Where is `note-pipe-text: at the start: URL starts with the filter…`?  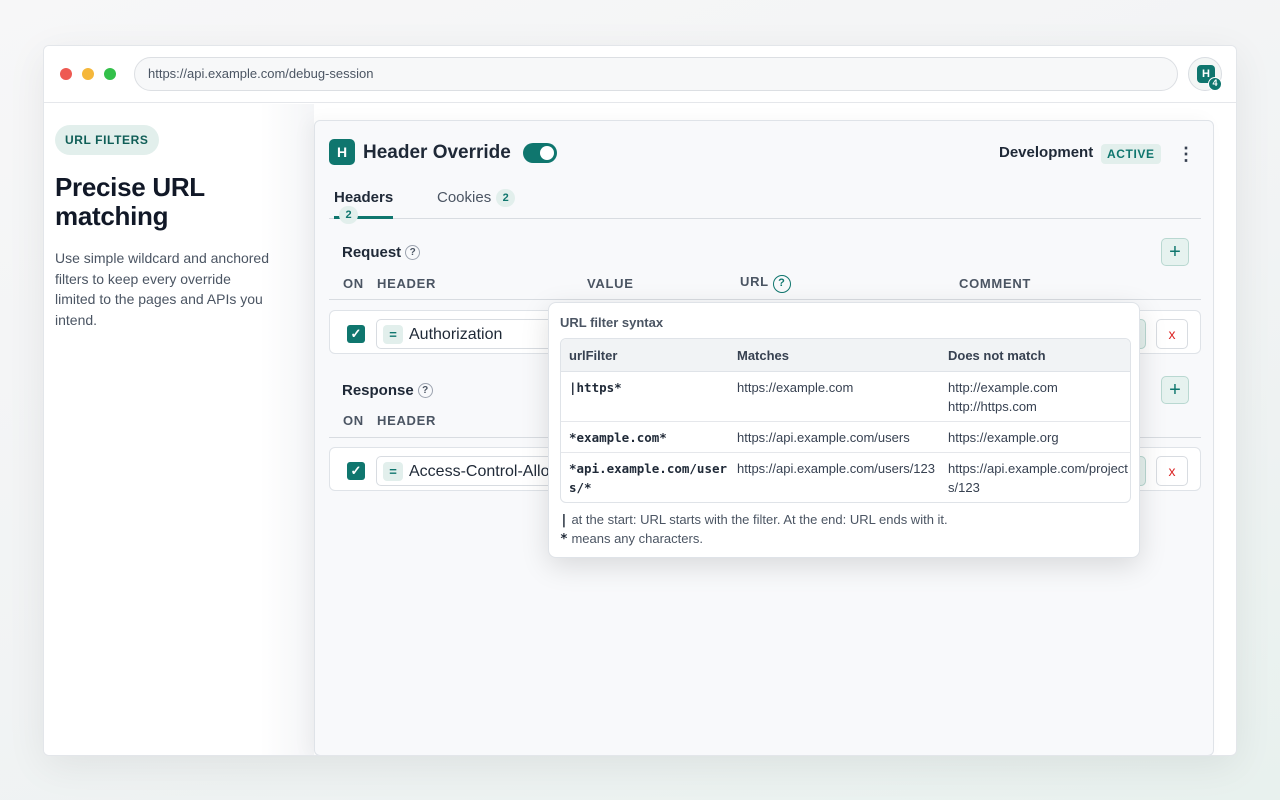
note-pipe-text: at the start: URL starts with the filter… is located at coordinates (757, 519).